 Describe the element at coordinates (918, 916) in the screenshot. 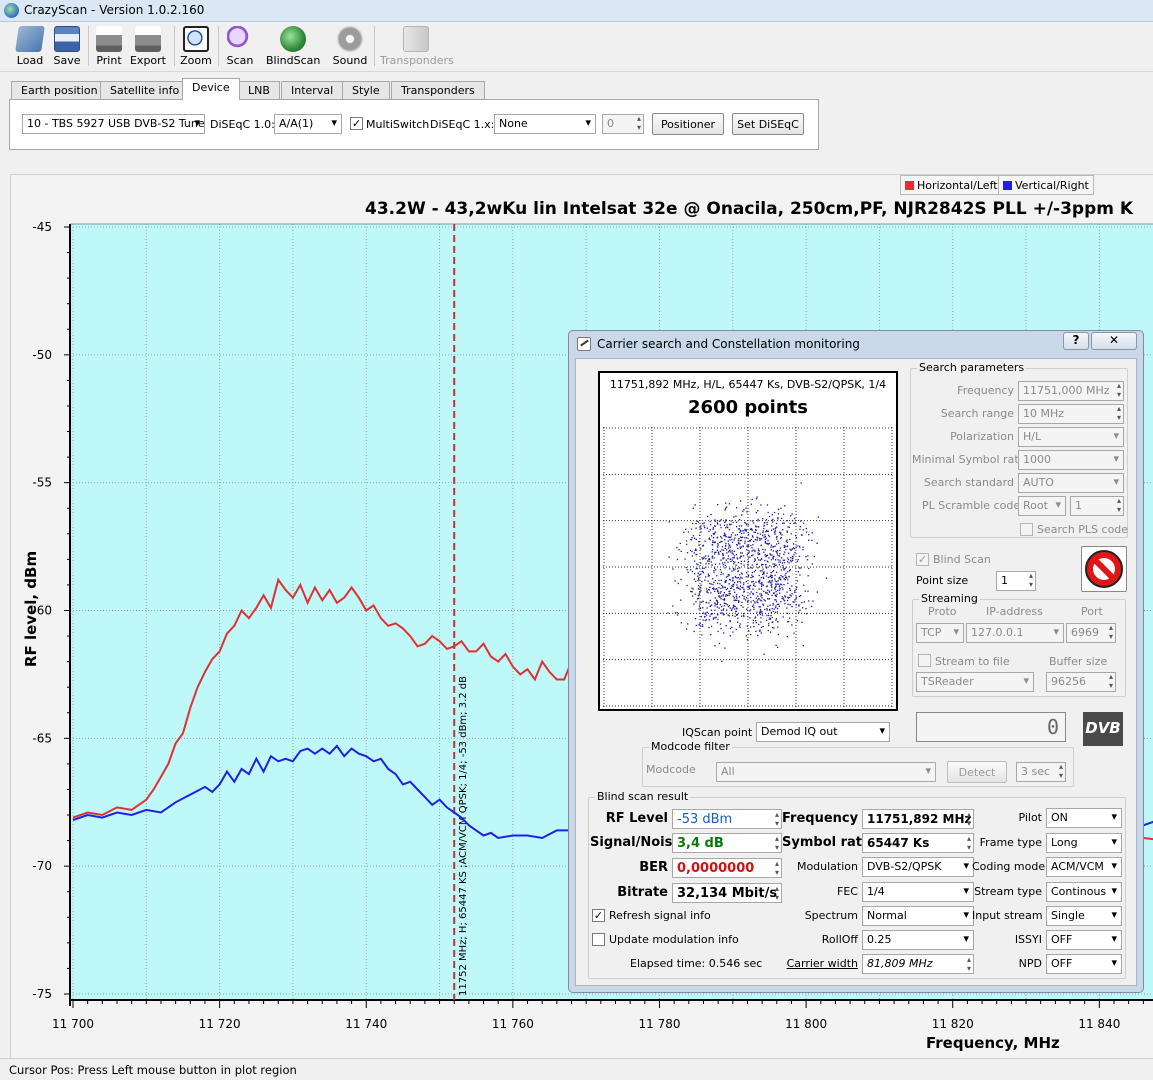

I see `spectrum-select: Normal` at that location.